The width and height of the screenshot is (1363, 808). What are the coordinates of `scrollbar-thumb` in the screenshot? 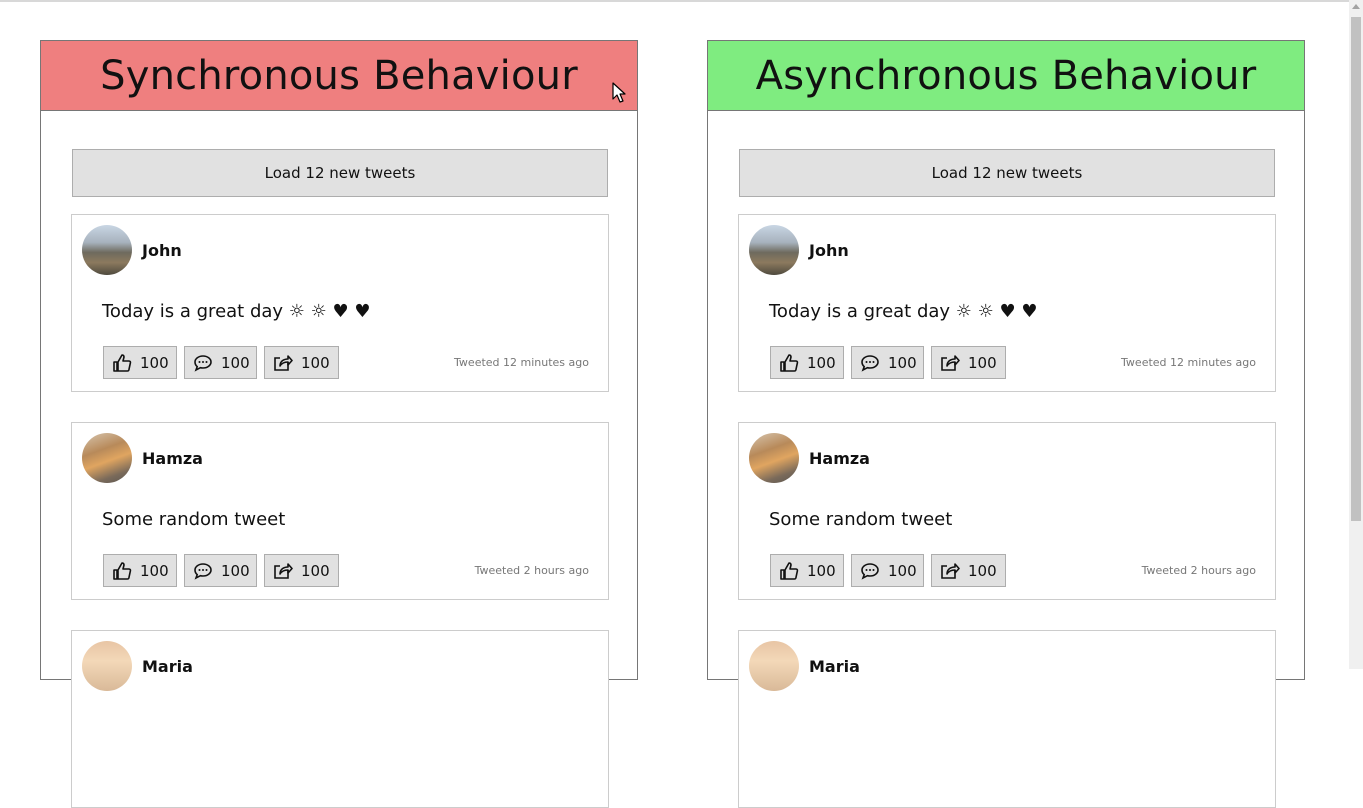 It's located at (1356, 269).